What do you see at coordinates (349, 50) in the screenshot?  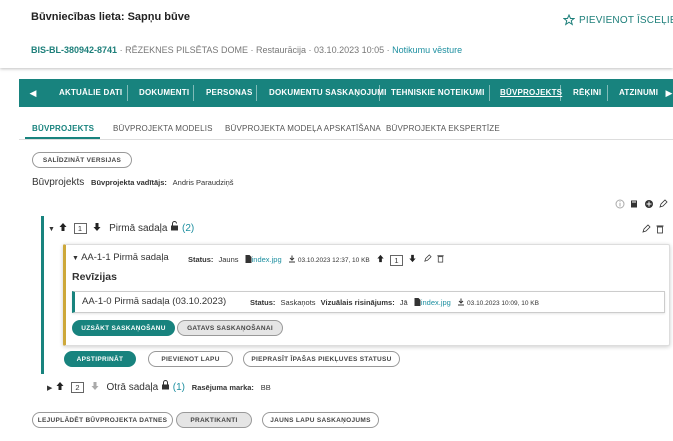 I see `case-datetime: 03.10.2023 10:05` at bounding box center [349, 50].